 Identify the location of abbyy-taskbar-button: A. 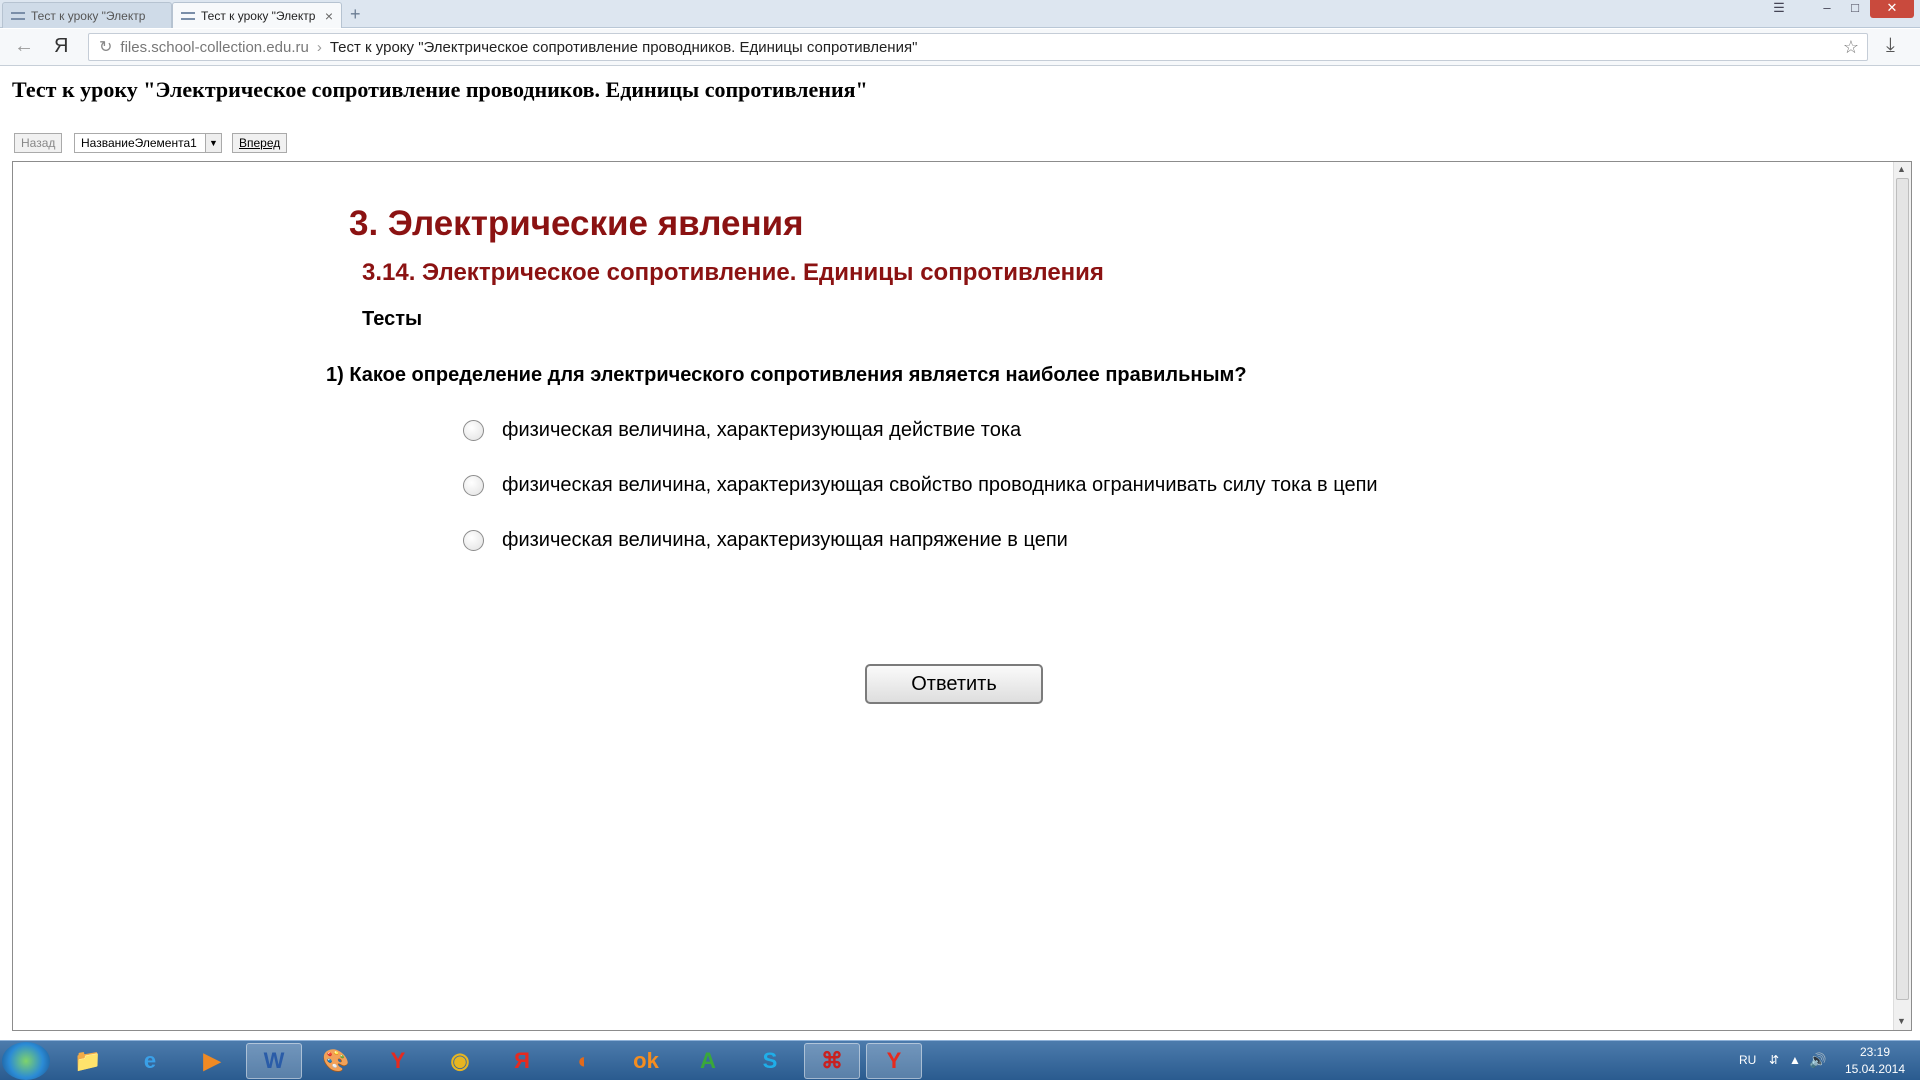
(708, 1061).